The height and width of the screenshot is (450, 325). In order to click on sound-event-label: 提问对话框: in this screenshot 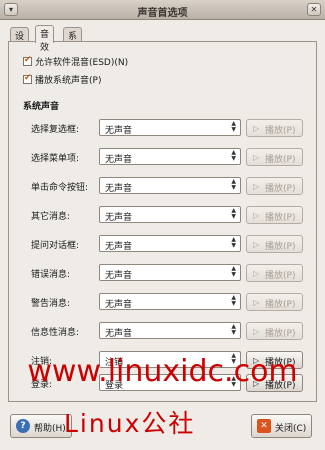, I will do `click(55, 246)`.